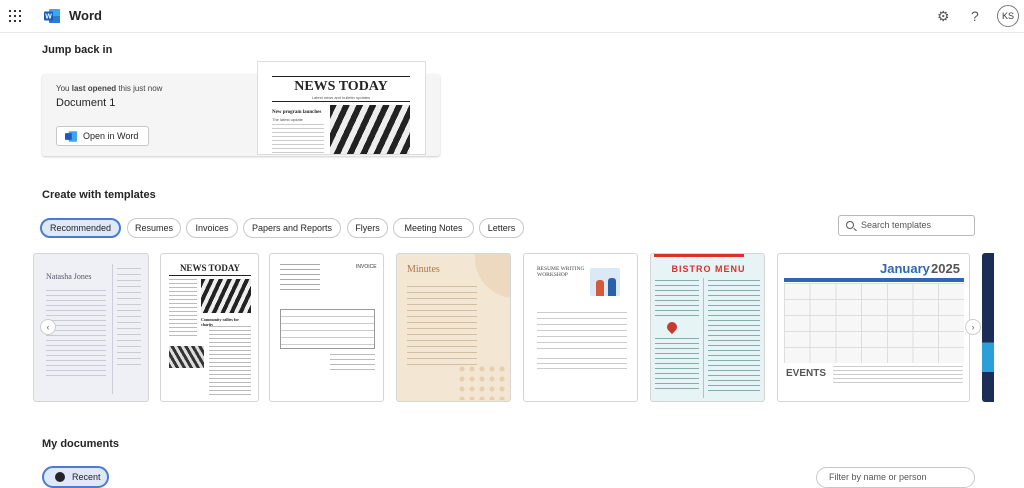 The width and height of the screenshot is (1024, 488). I want to click on filter-documents-input: Filter by name or person, so click(895, 477).